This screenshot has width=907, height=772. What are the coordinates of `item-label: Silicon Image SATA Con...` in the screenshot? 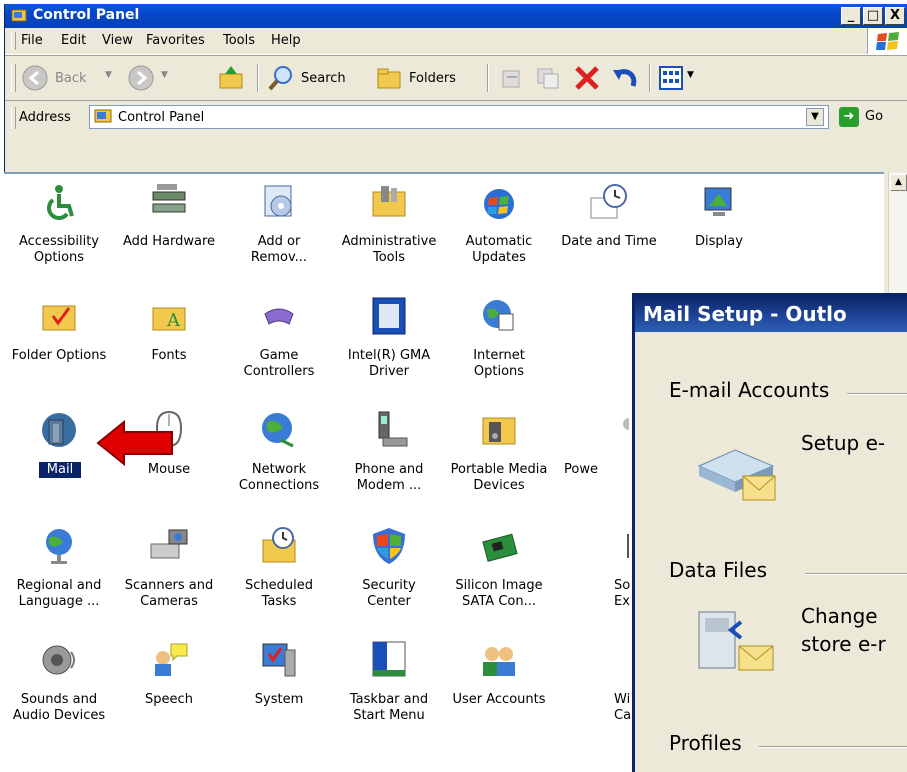 It's located at (499, 593).